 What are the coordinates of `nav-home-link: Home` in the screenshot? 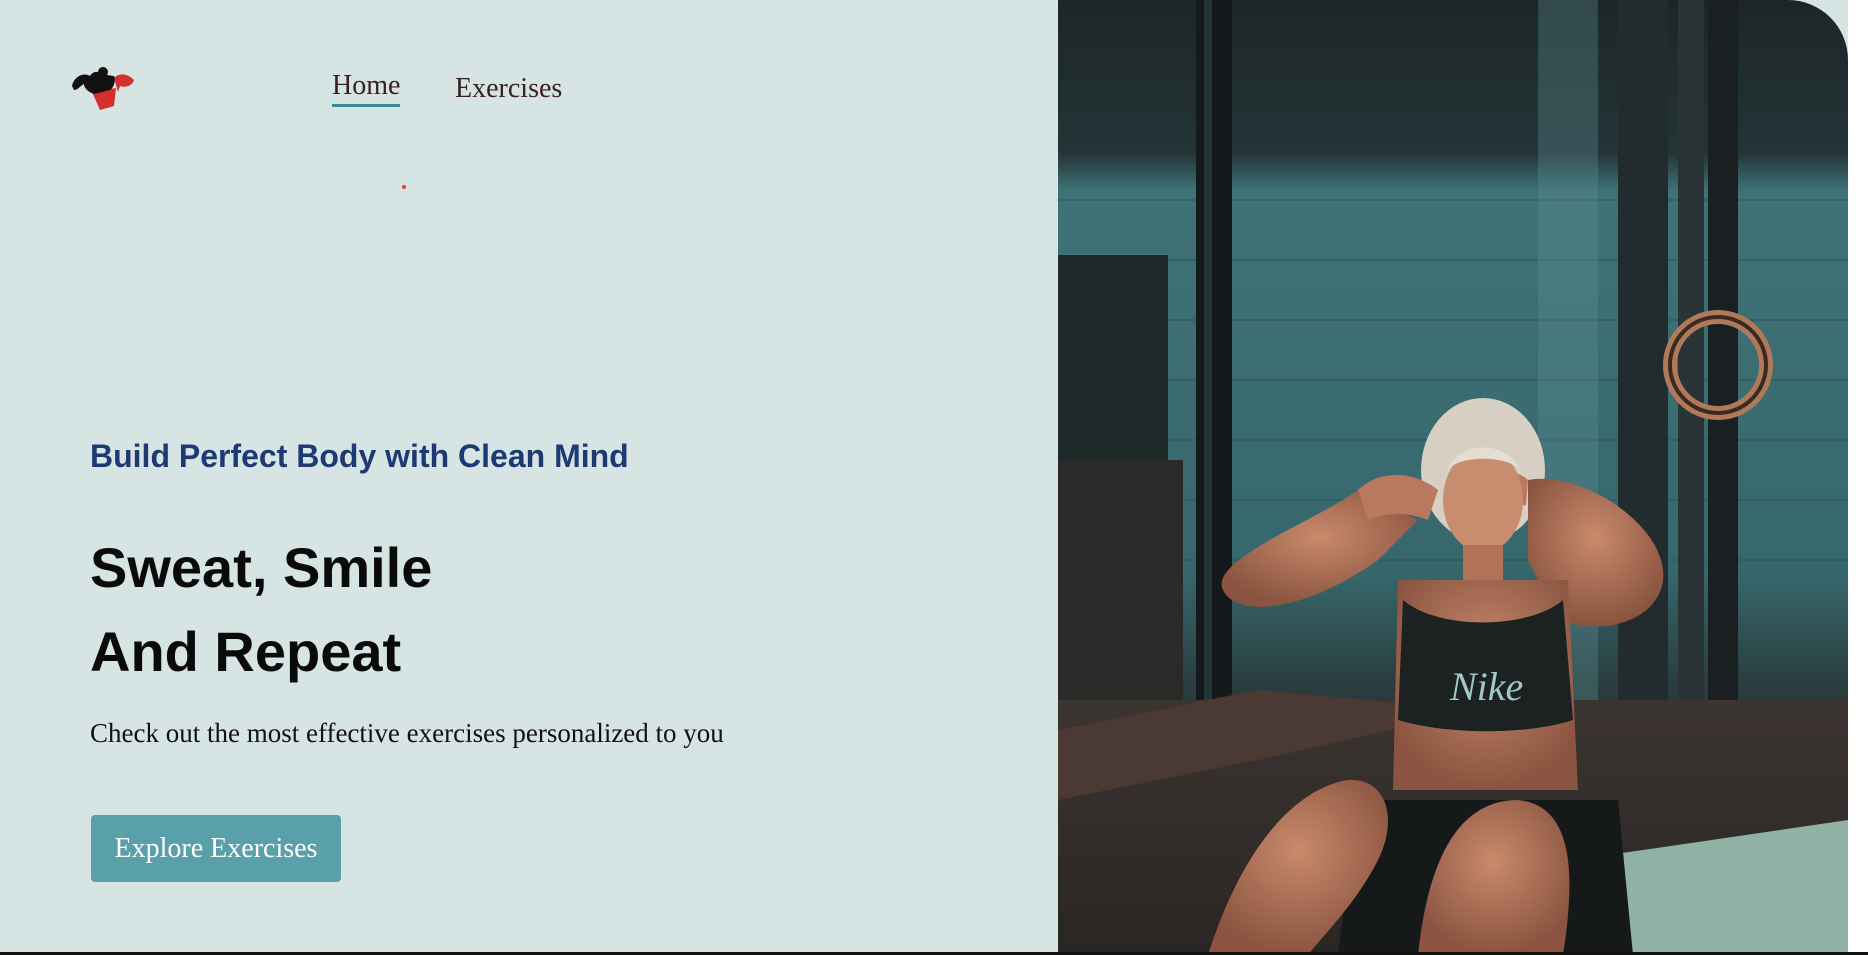 It's located at (366, 88).